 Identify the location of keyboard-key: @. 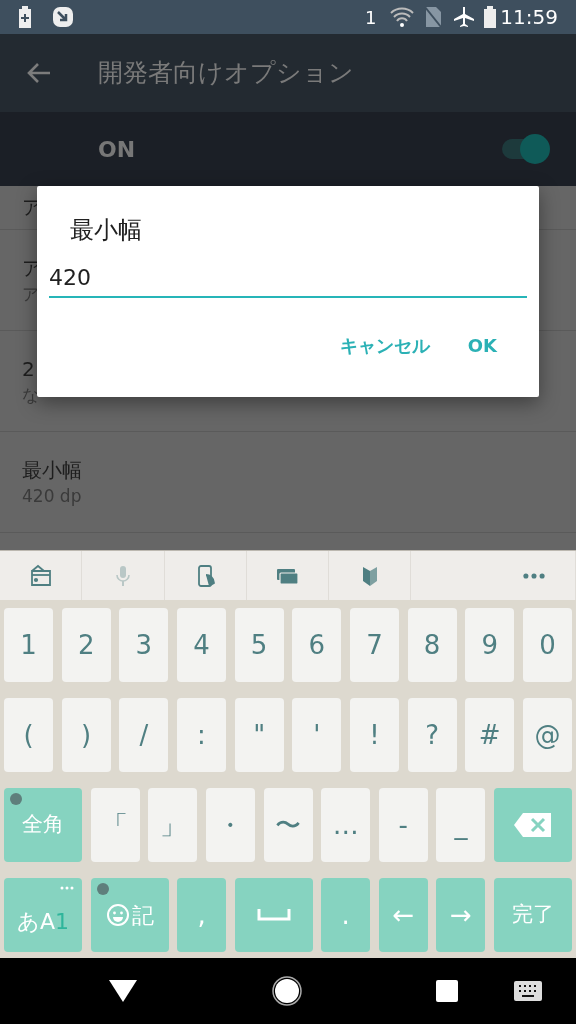
(547, 735).